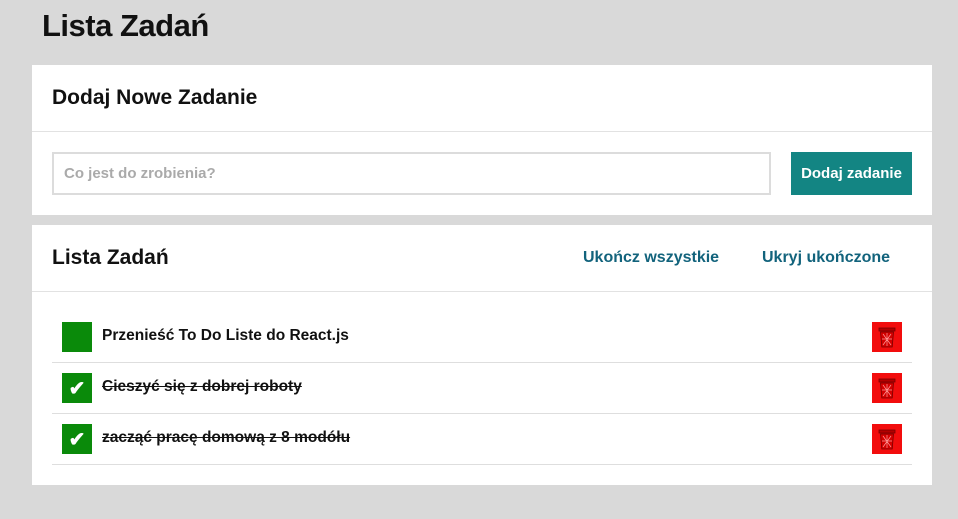  I want to click on task-list-title: Lista Zadań, so click(110, 257).